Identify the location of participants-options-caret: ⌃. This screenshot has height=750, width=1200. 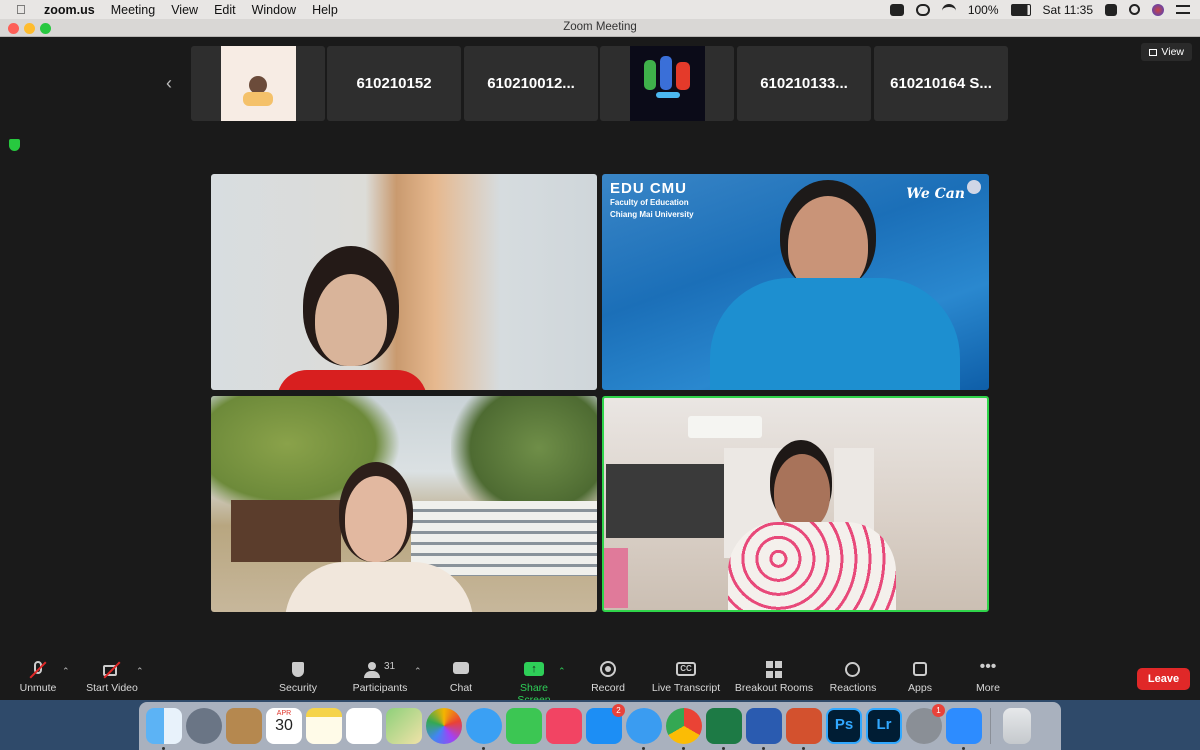
(418, 671).